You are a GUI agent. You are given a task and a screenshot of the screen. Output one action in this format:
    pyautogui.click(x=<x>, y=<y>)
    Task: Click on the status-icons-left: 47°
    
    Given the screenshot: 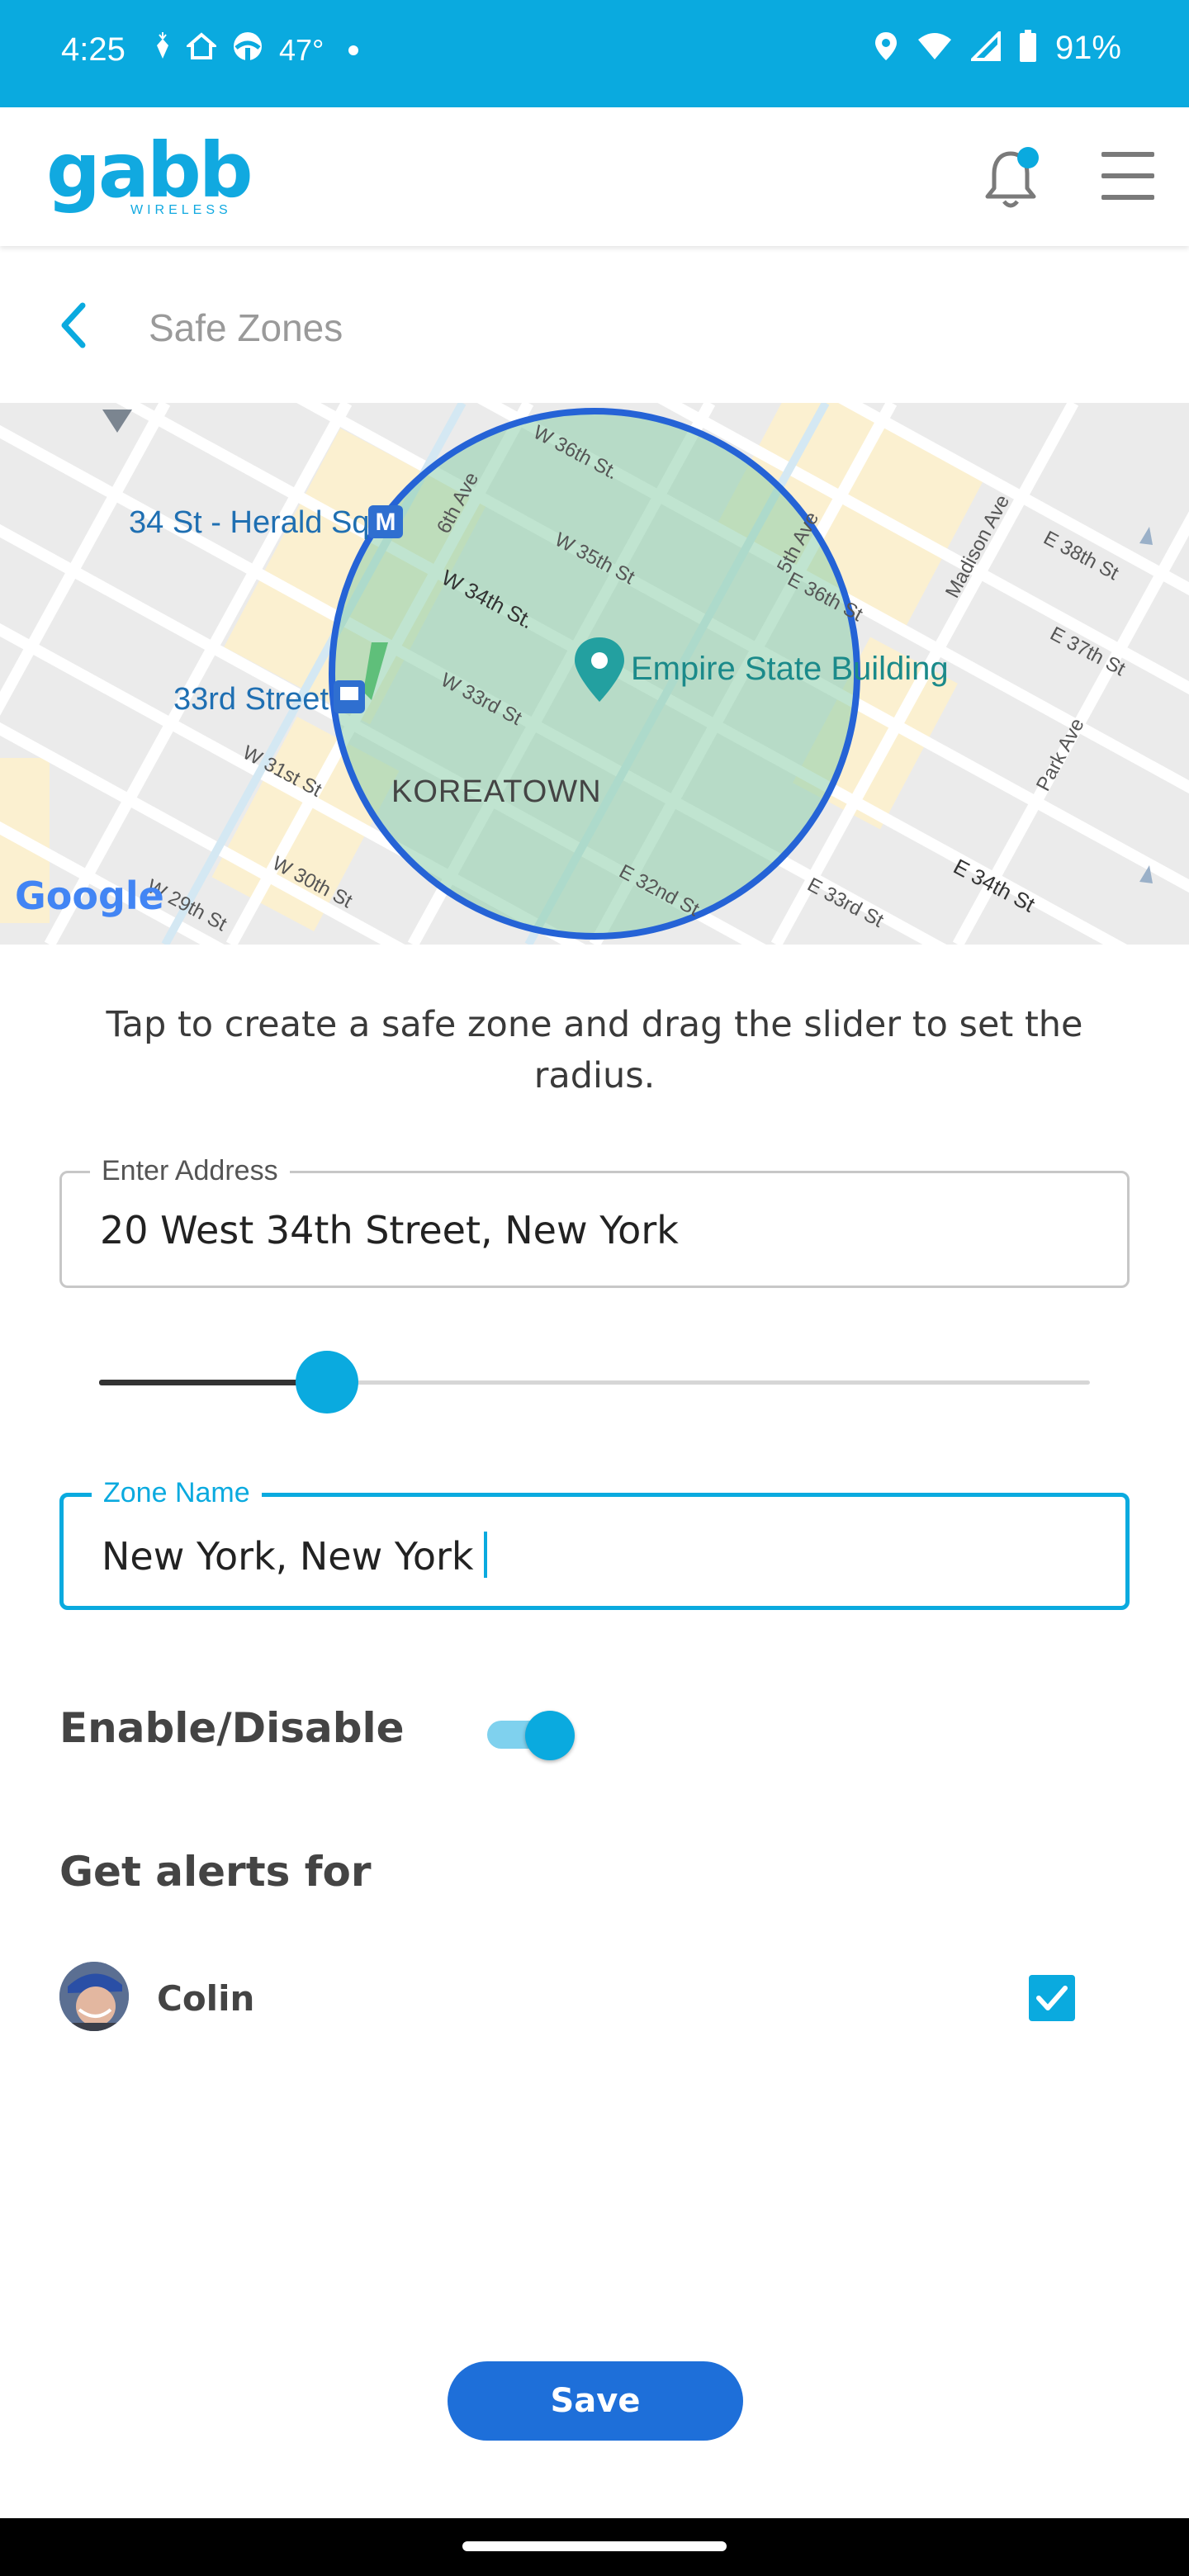 What is the action you would take?
    pyautogui.click(x=256, y=50)
    